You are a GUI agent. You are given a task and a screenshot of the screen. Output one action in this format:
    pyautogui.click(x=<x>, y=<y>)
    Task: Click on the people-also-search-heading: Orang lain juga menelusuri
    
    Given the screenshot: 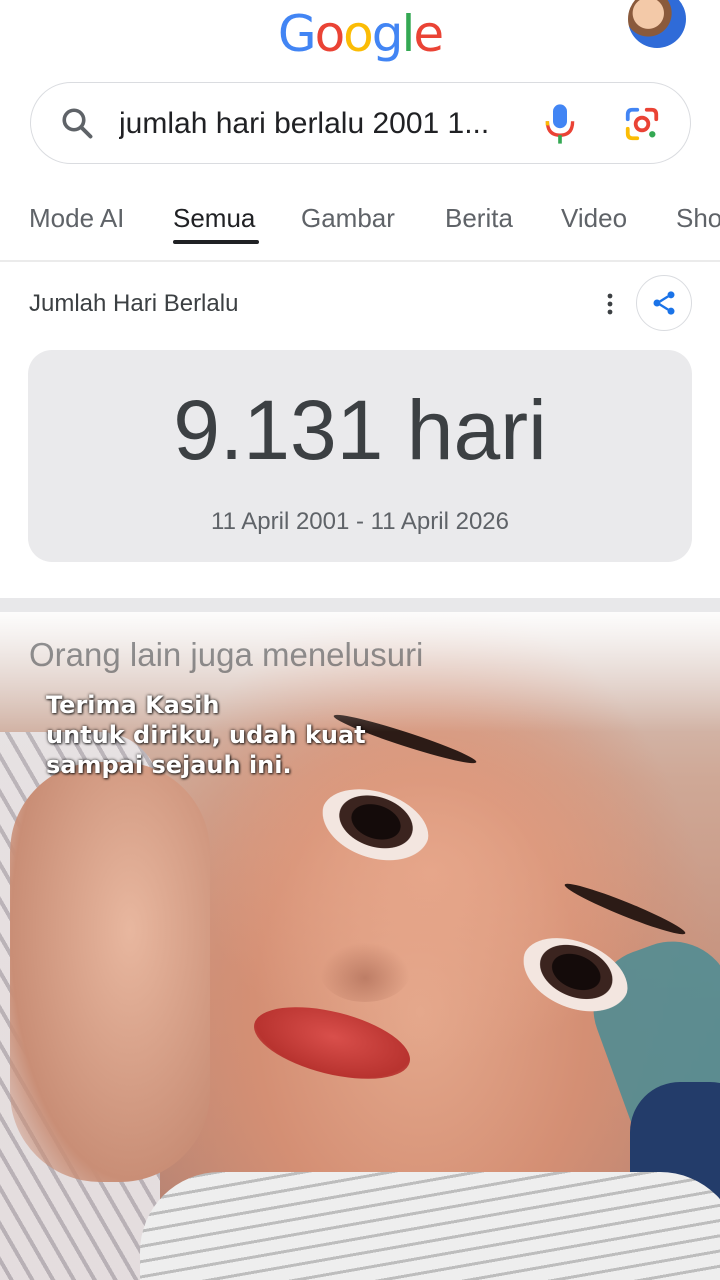 What is the action you would take?
    pyautogui.click(x=226, y=655)
    